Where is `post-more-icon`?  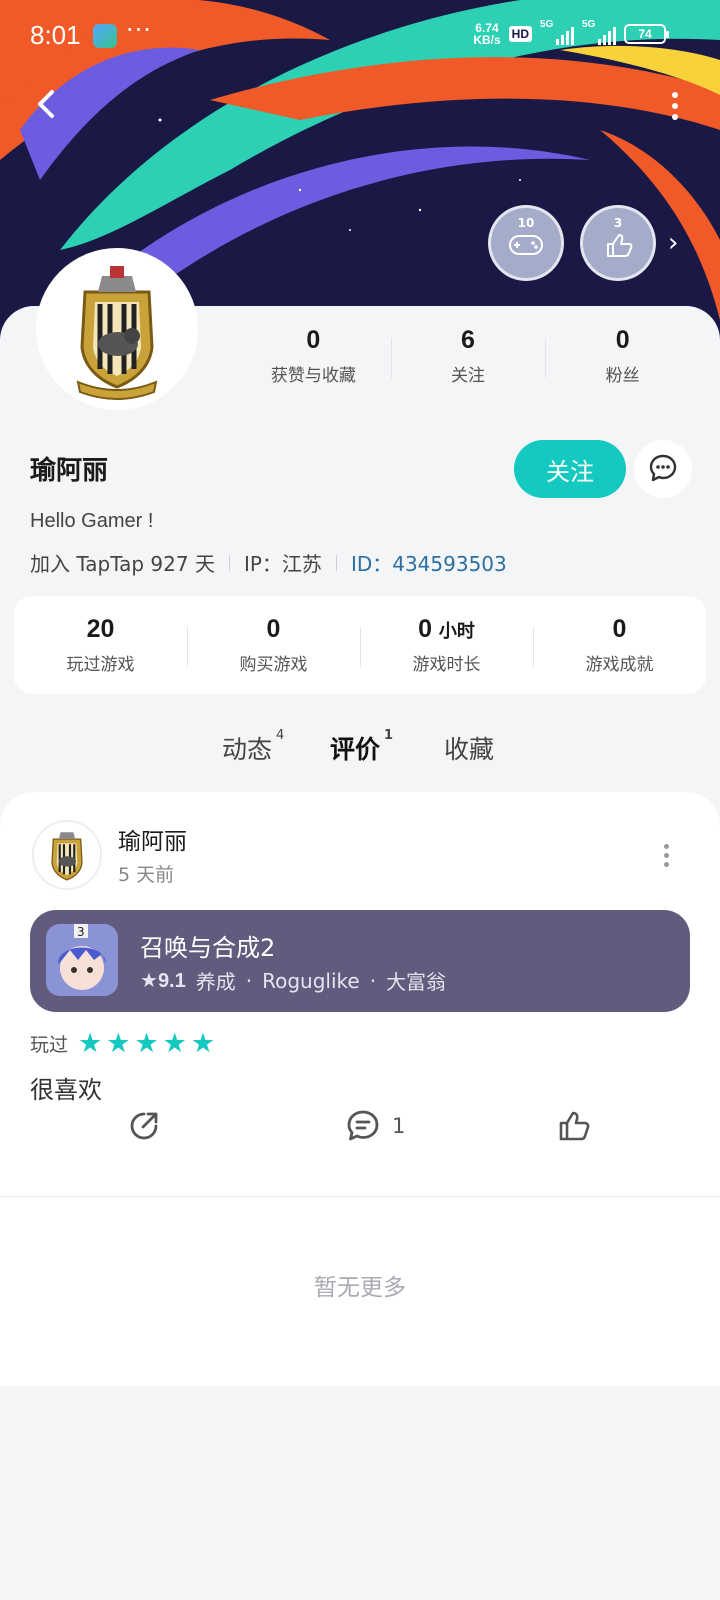
post-more-icon is located at coordinates (666, 855).